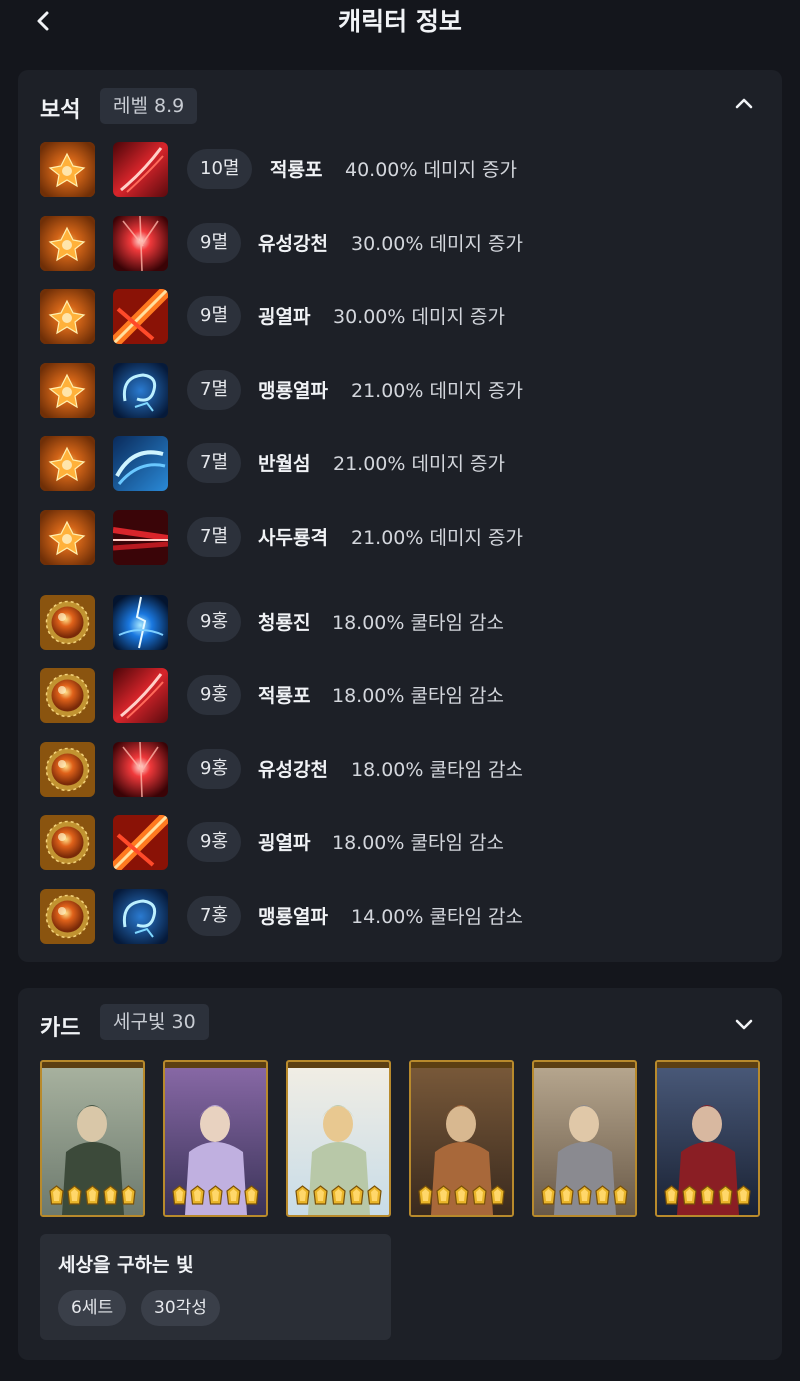 The width and height of the screenshot is (800, 1381). I want to click on gem-row: 9홍 청룡진 18.00% 쿨타임 감소, so click(400, 623).